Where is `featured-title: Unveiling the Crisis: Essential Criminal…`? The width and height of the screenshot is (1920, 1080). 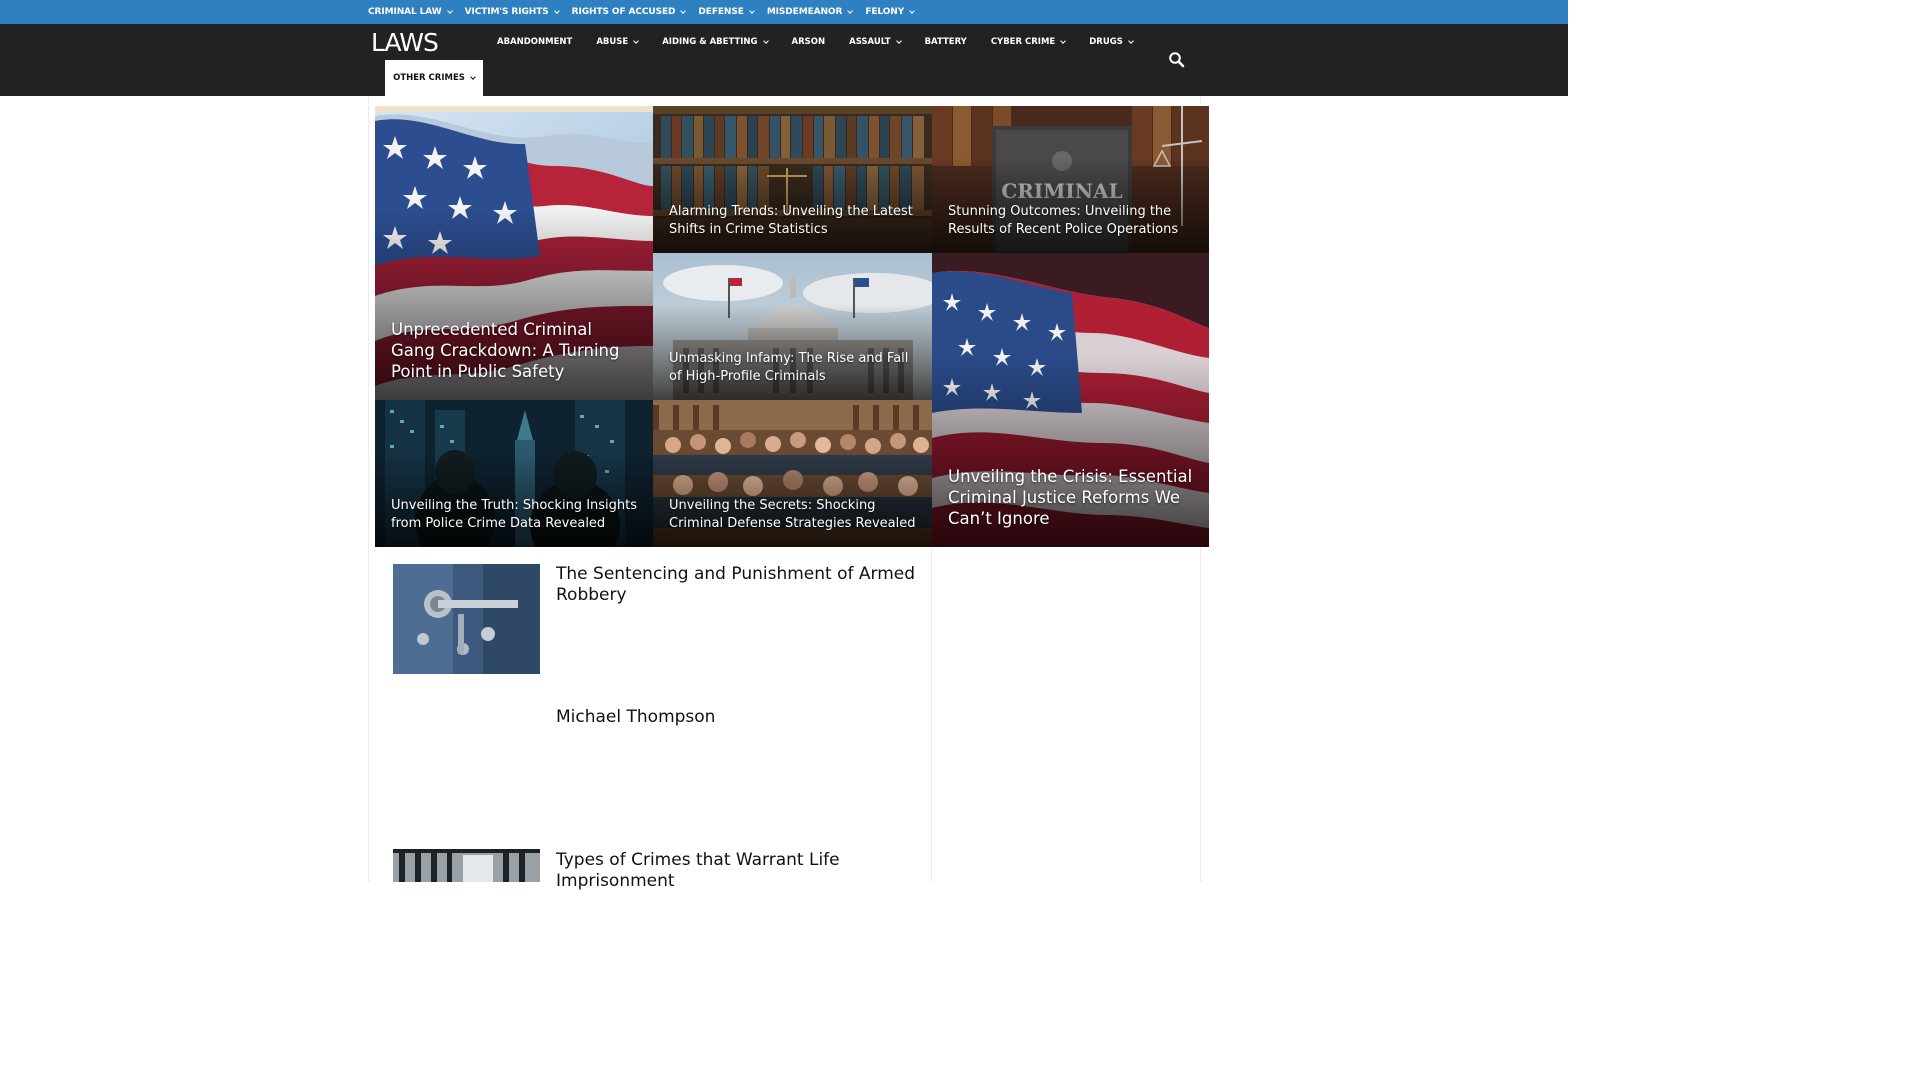 featured-title: Unveiling the Crisis: Essential Criminal… is located at coordinates (1071, 497).